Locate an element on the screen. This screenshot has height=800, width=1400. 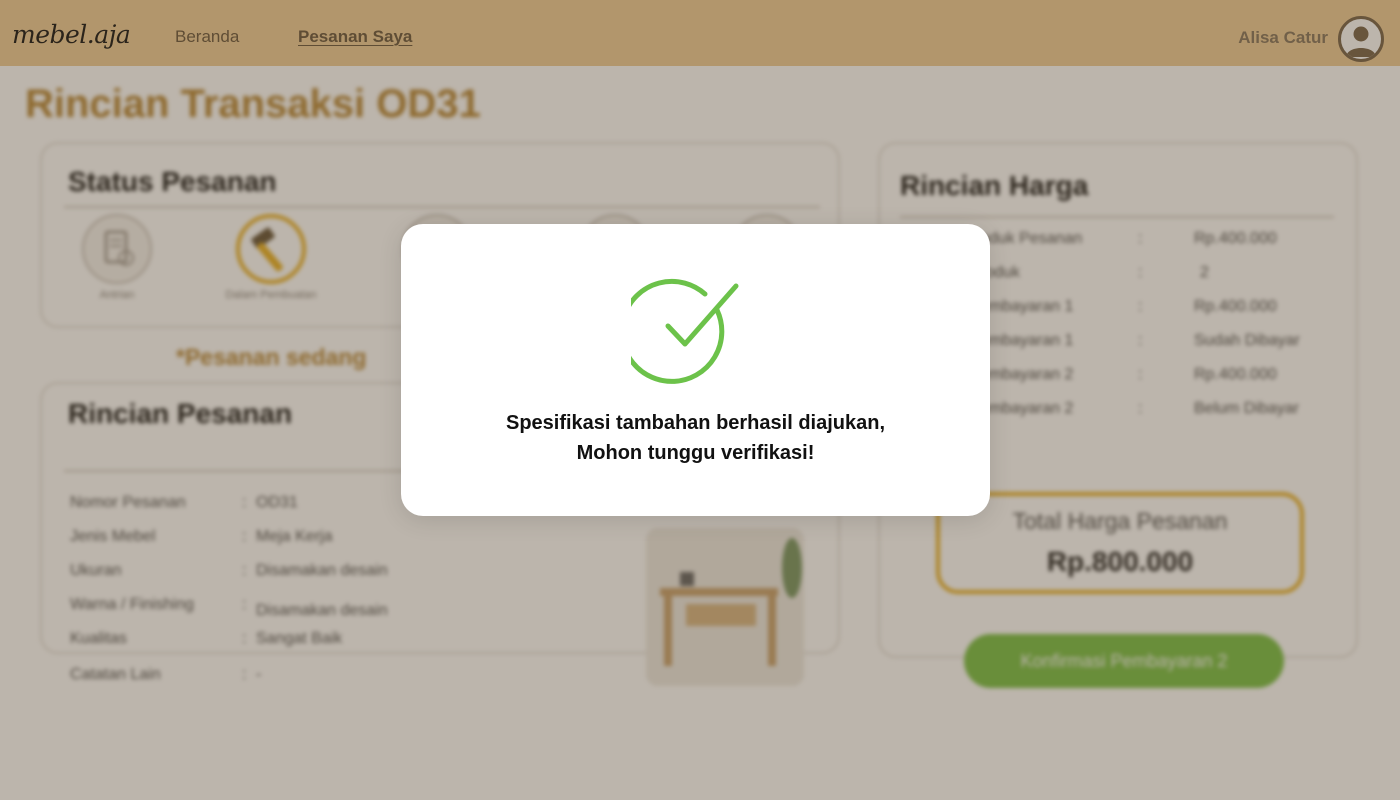
success-message-line1: Spesifikasi tambahan berhasil diajukan, is located at coordinates (695, 423).